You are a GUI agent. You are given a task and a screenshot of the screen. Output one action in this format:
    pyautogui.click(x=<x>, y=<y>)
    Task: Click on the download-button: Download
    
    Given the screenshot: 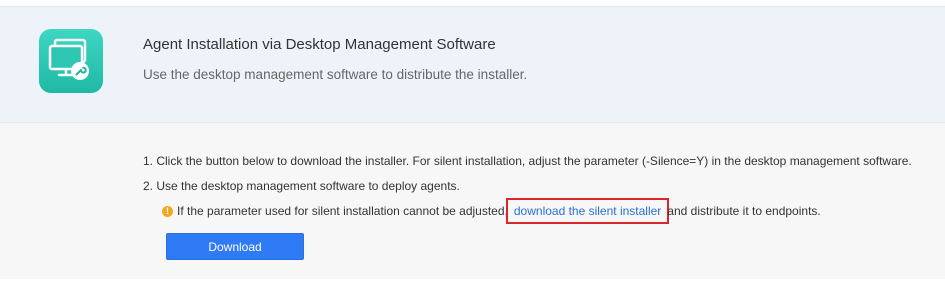 What is the action you would take?
    pyautogui.click(x=235, y=246)
    